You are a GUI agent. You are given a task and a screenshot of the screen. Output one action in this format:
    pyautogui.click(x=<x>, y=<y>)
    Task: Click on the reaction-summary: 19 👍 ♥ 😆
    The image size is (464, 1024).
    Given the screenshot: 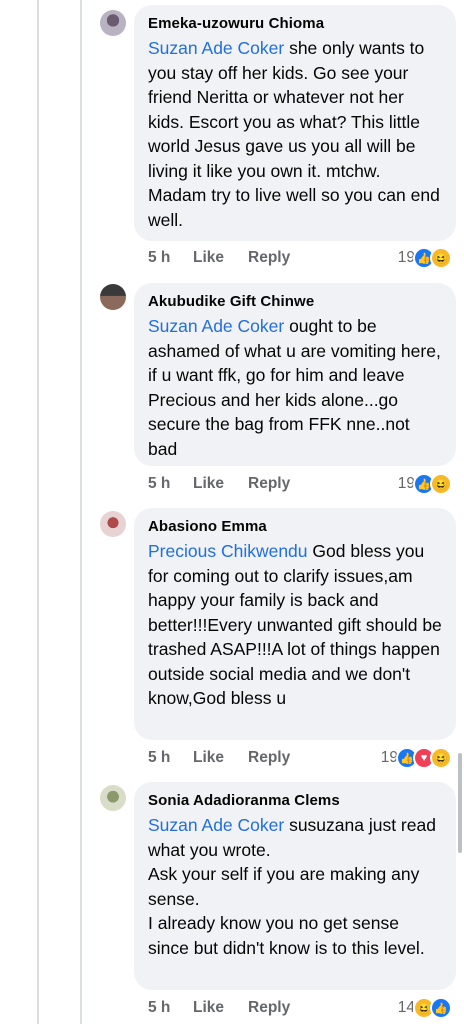 What is the action you would take?
    pyautogui.click(x=416, y=758)
    